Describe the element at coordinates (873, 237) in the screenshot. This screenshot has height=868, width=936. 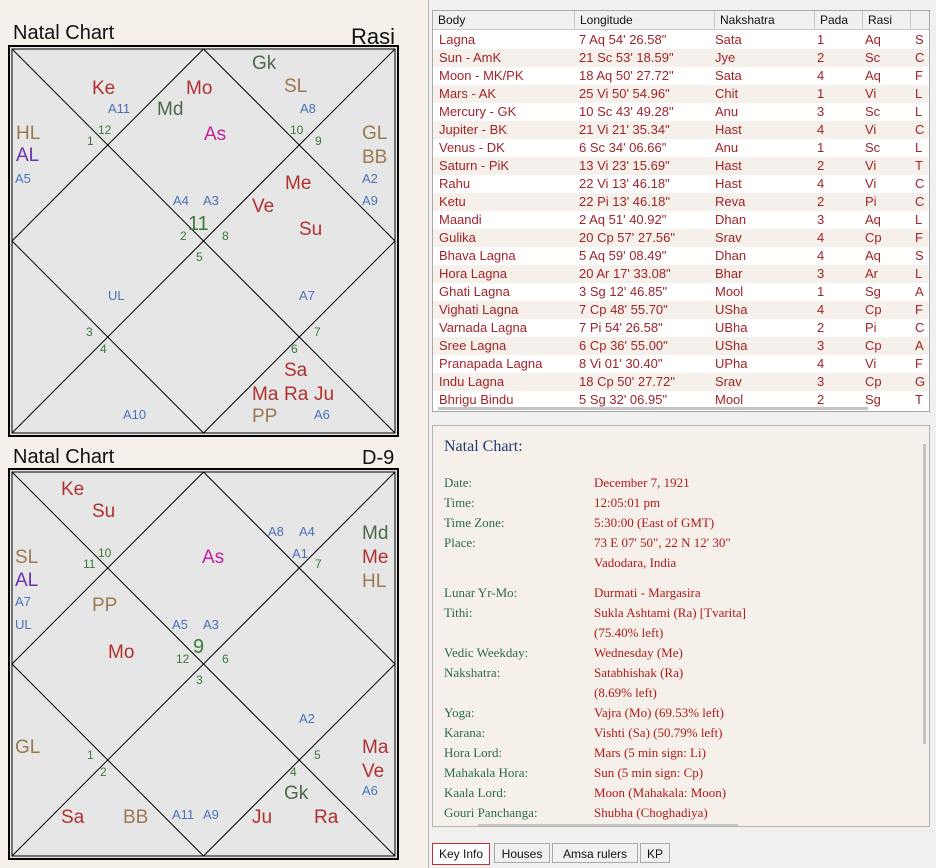
I see `table-cell: Cp` at that location.